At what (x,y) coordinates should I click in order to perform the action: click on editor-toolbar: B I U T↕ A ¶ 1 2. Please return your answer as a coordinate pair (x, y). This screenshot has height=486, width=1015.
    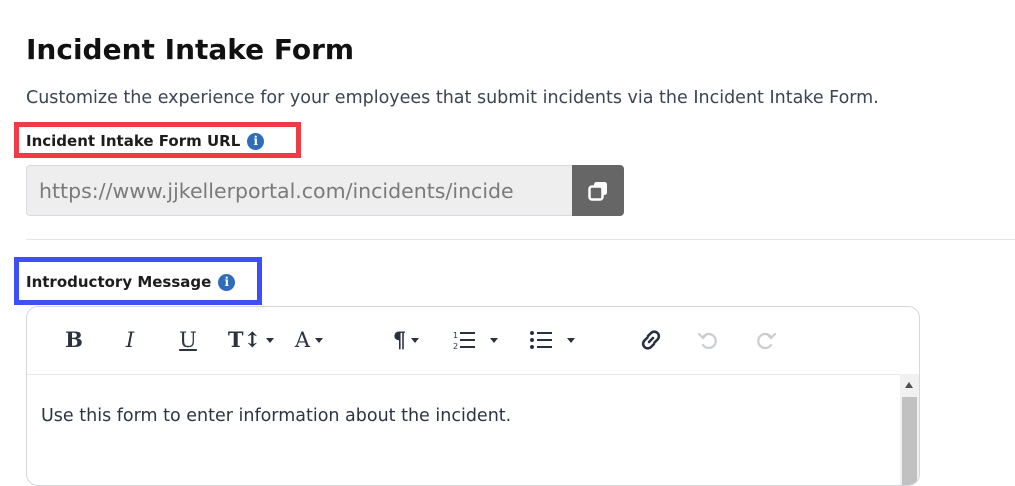
    Looking at the image, I should click on (473, 341).